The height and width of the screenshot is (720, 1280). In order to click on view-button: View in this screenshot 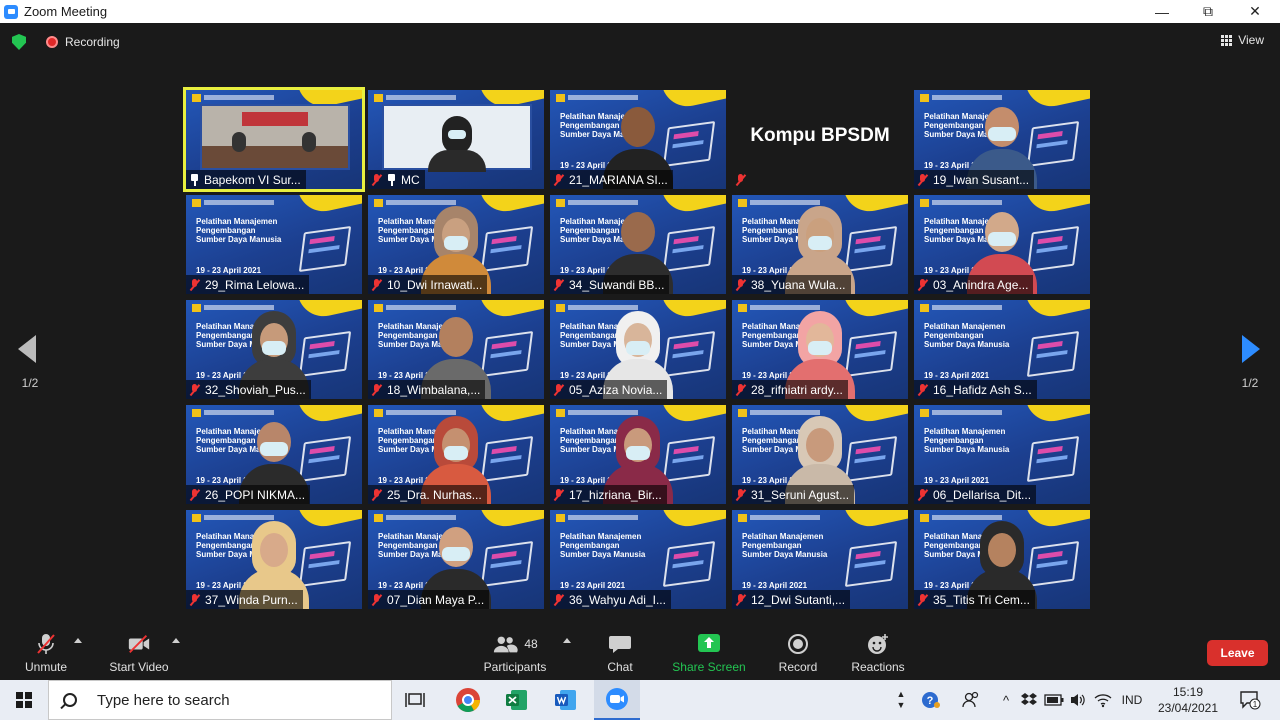, I will do `click(1242, 40)`.